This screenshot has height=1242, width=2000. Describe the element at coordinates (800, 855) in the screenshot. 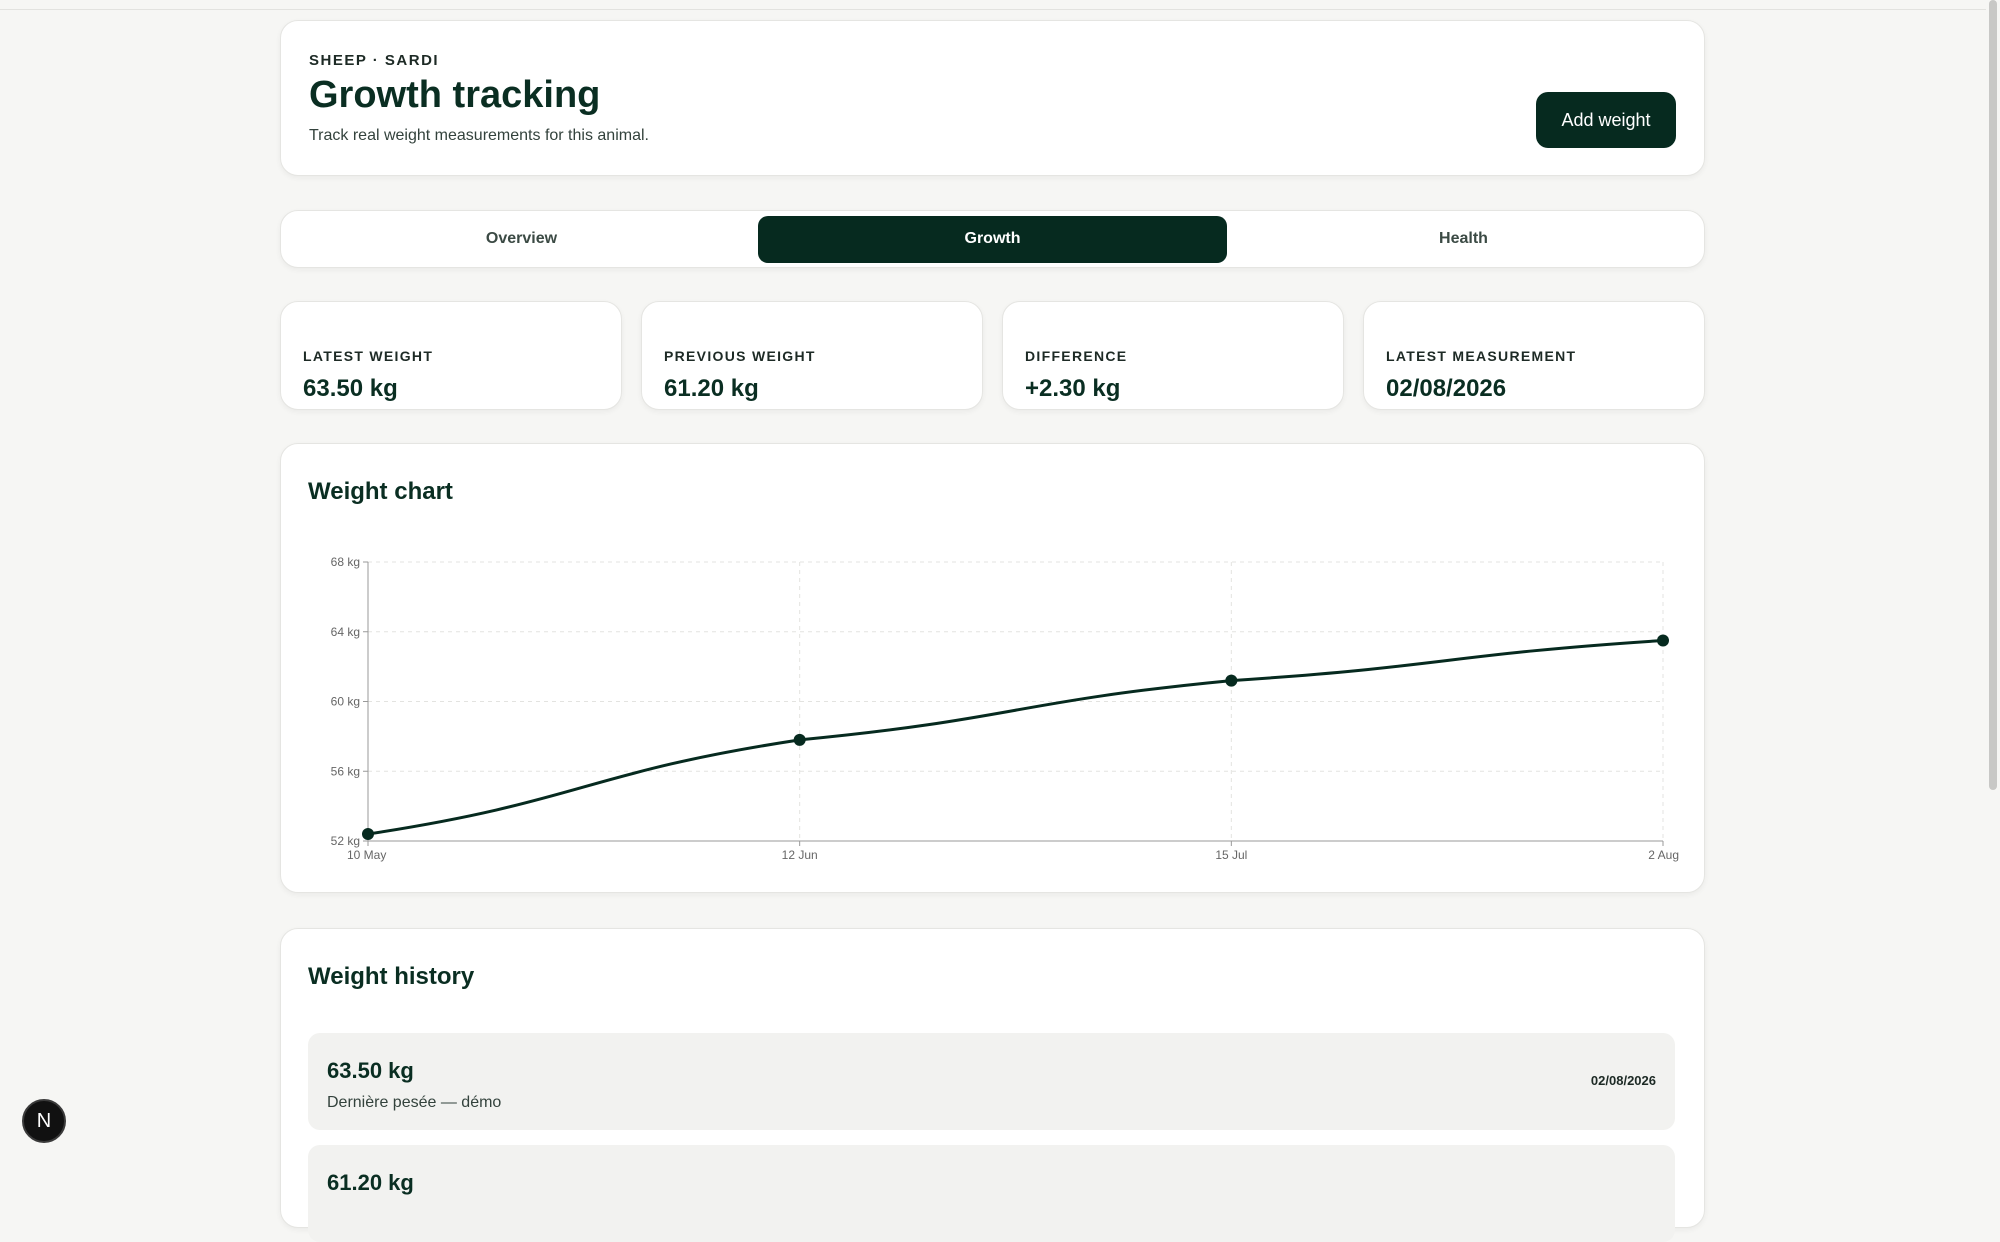

I see `x-tick-label: 12 Jun` at that location.